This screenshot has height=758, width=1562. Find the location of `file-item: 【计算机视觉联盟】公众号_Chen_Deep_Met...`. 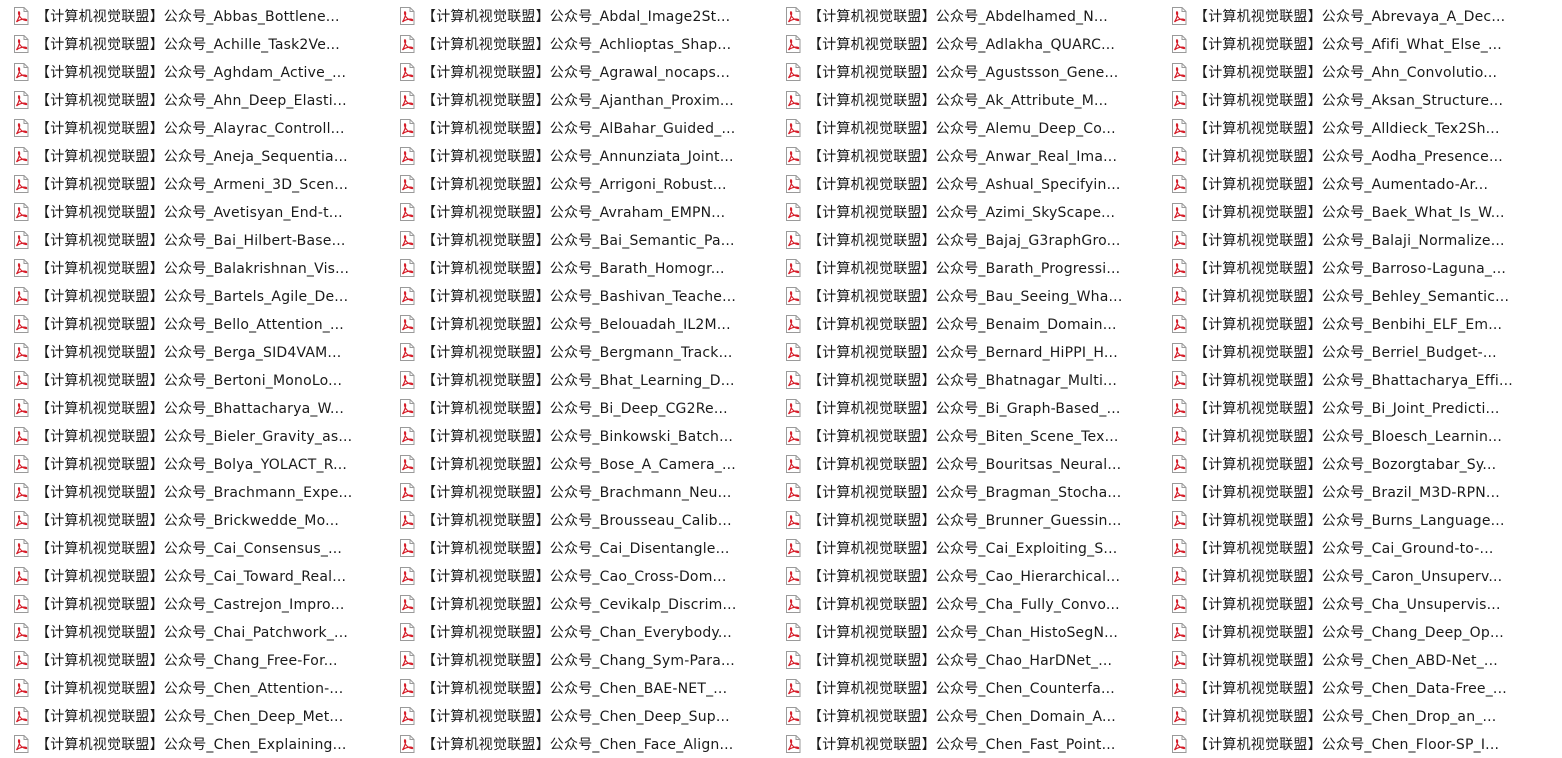

file-item: 【计算机视觉联盟】公众号_Chen_Deep_Met... is located at coordinates (205, 716).